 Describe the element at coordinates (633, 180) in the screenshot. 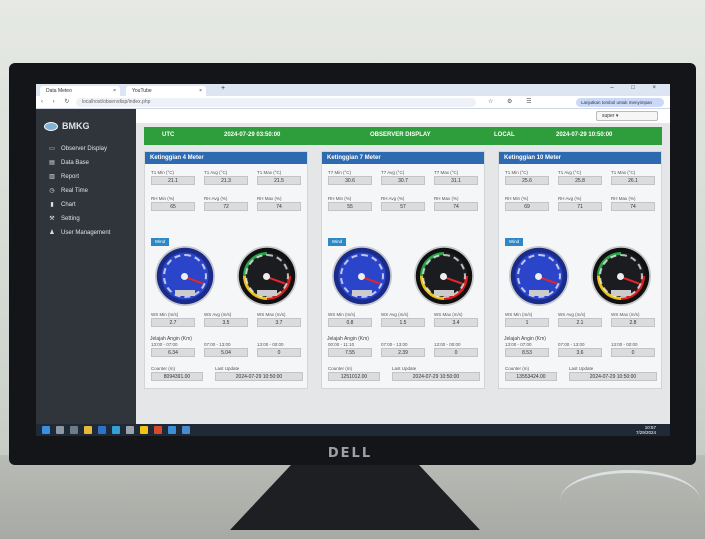

I see `field-value: 26.1` at that location.